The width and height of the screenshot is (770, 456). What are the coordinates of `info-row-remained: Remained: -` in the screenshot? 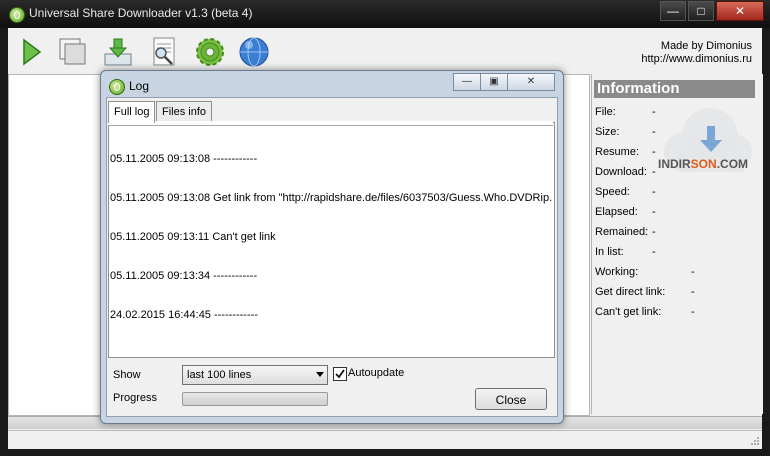 It's located at (675, 235).